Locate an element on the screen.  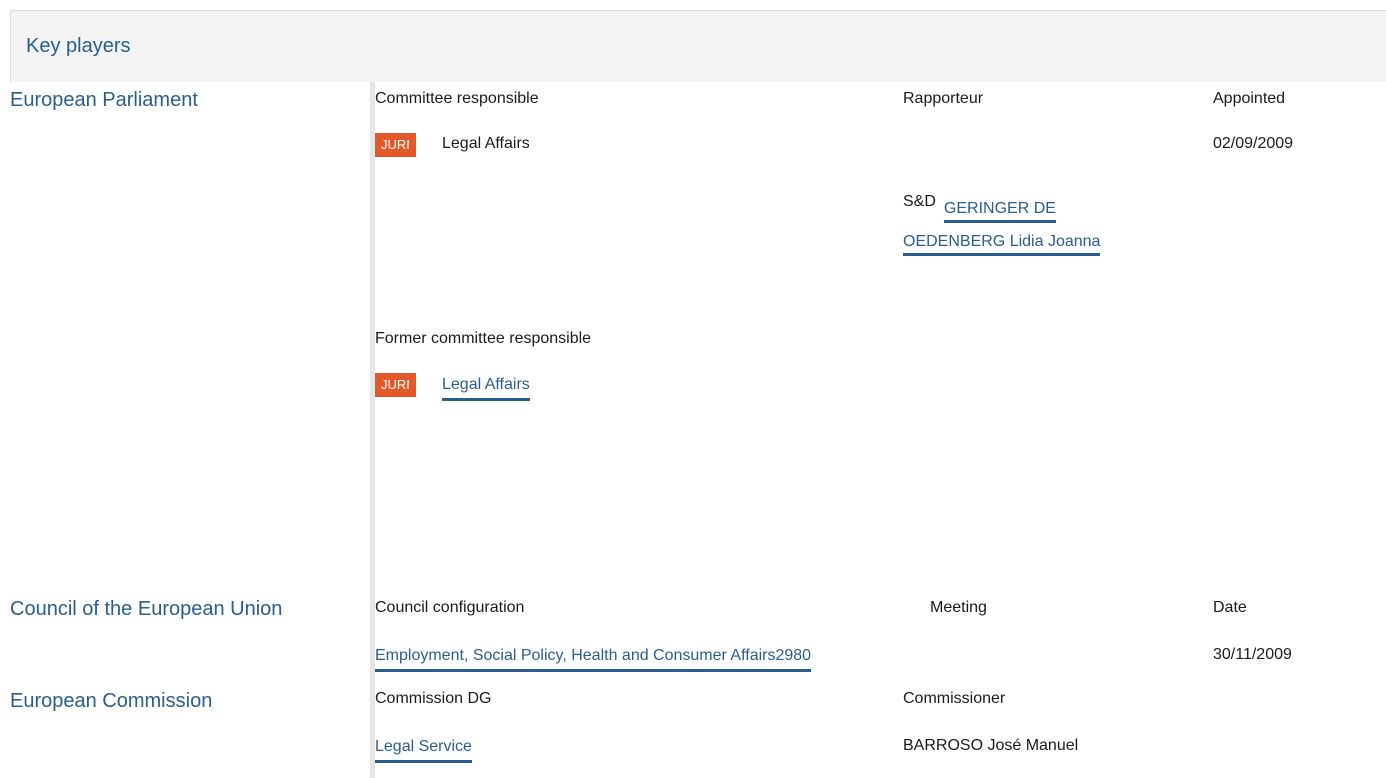
former-committee-link: Legal Affairs is located at coordinates (486, 388).